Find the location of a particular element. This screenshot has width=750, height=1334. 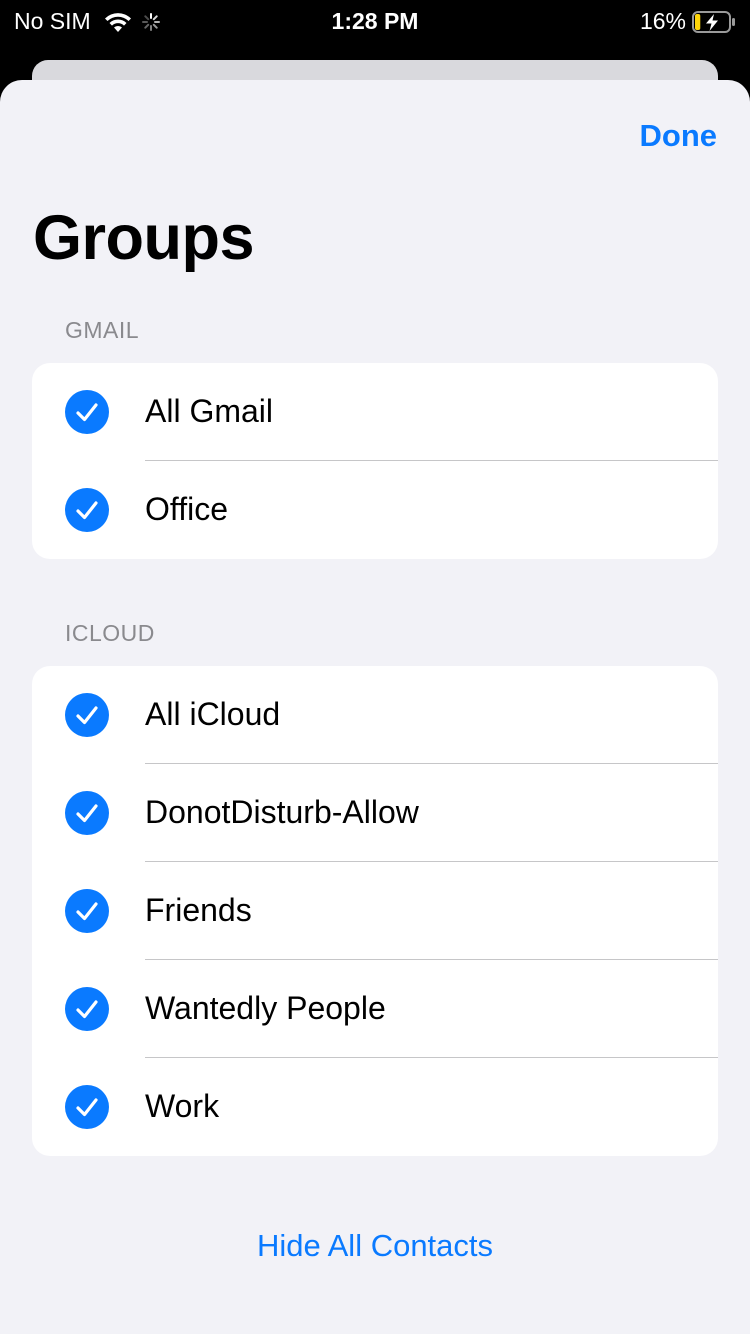

page-title: Groups is located at coordinates (144, 238).